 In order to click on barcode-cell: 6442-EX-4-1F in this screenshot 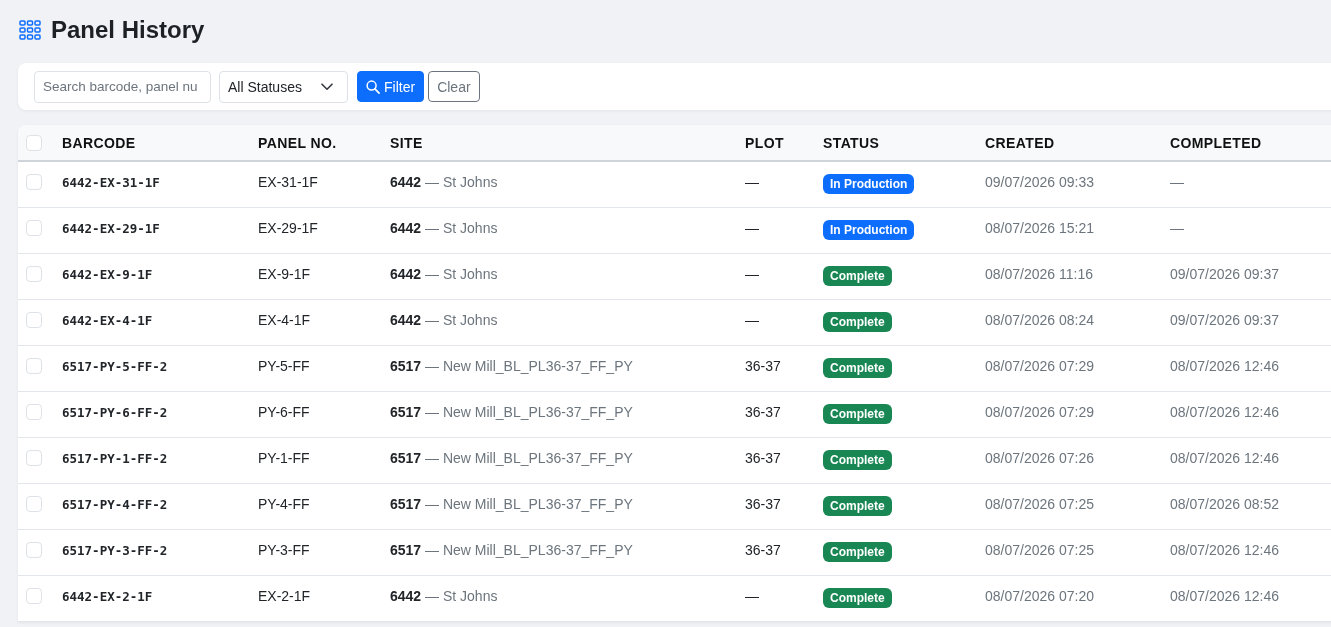, I will do `click(107, 320)`.